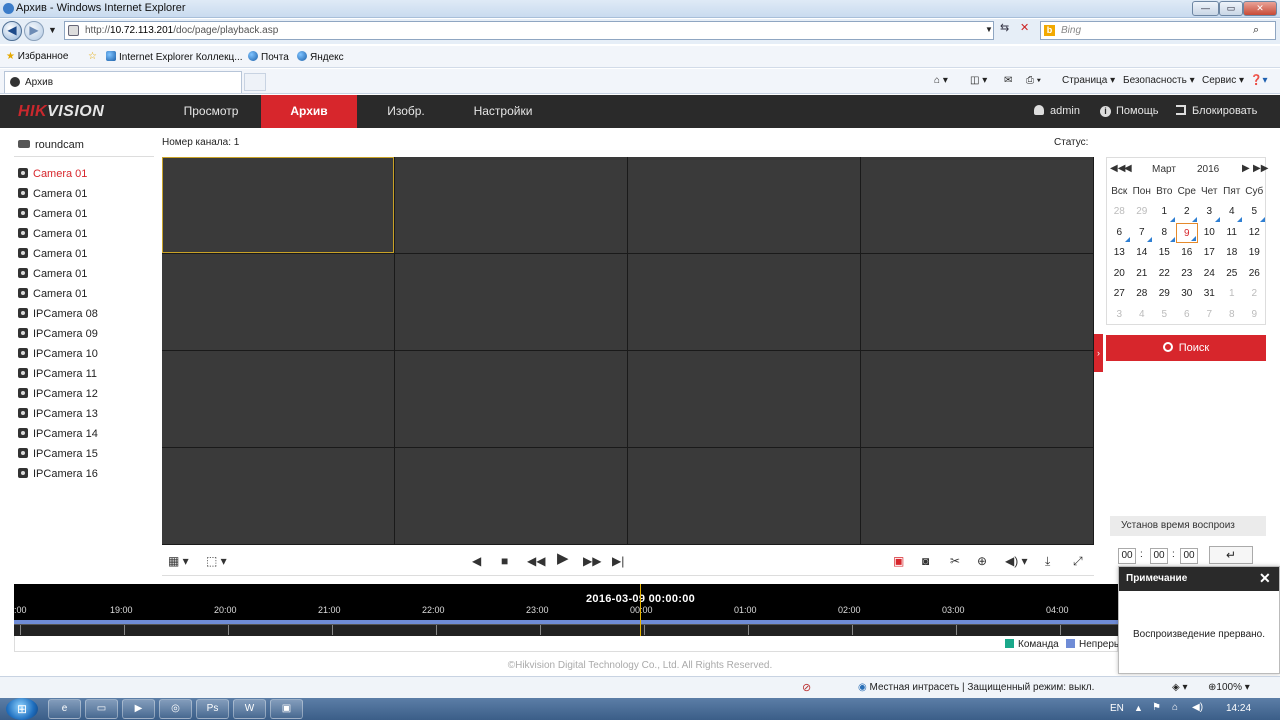 The image size is (1280, 720). Describe the element at coordinates (268, 57) in the screenshot. I see `fav-link-mail: Почта` at that location.